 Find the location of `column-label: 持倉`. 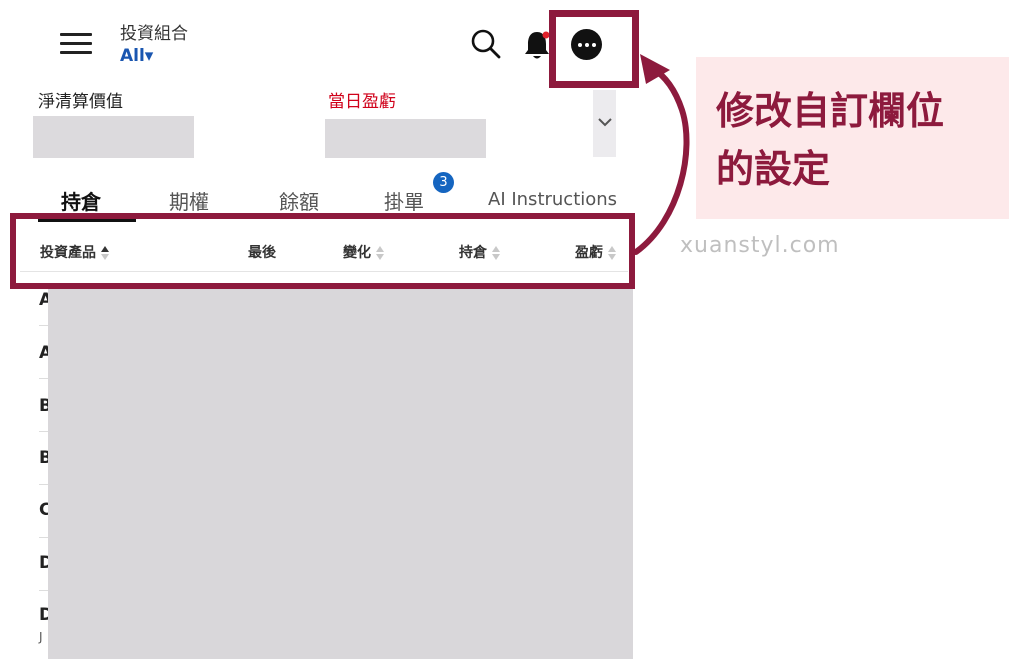

column-label: 持倉 is located at coordinates (473, 253).